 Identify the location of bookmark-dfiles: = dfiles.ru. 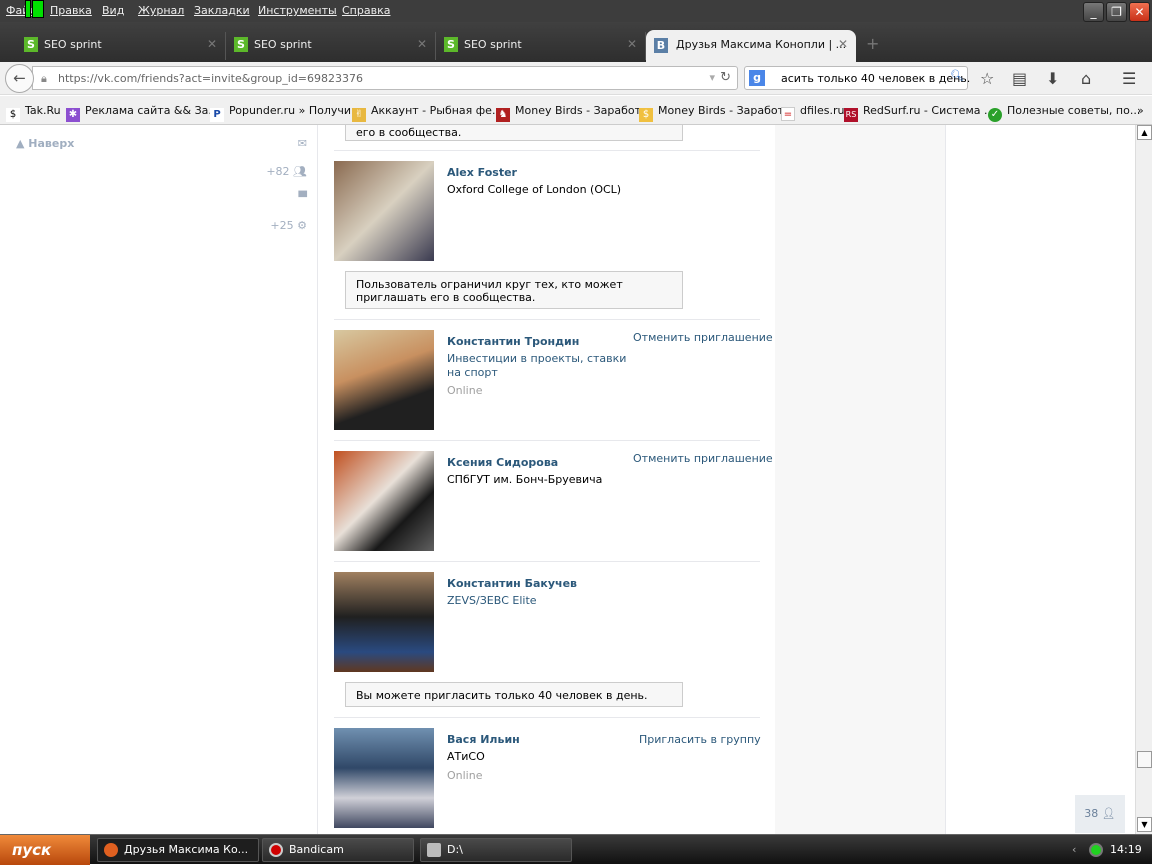
(812, 112).